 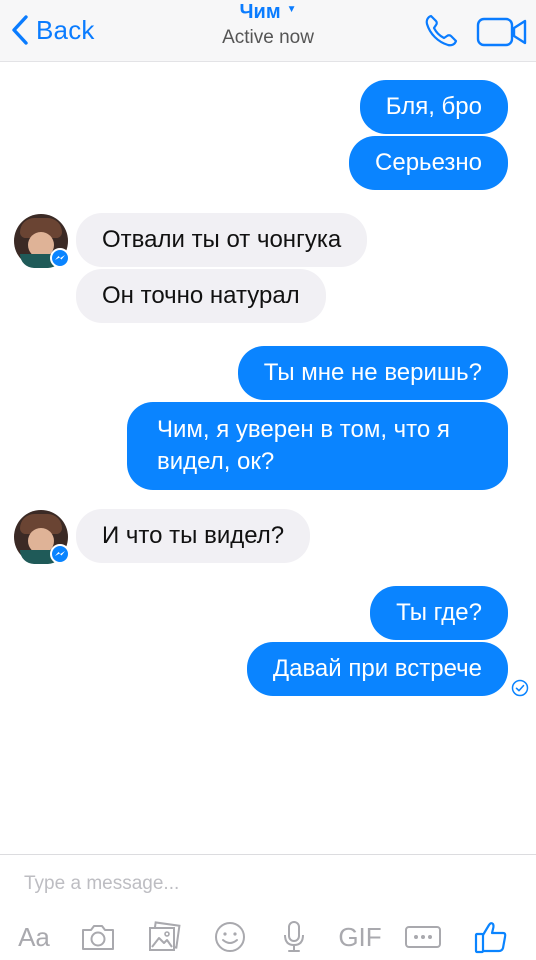 I want to click on camera-icon, so click(x=98, y=937).